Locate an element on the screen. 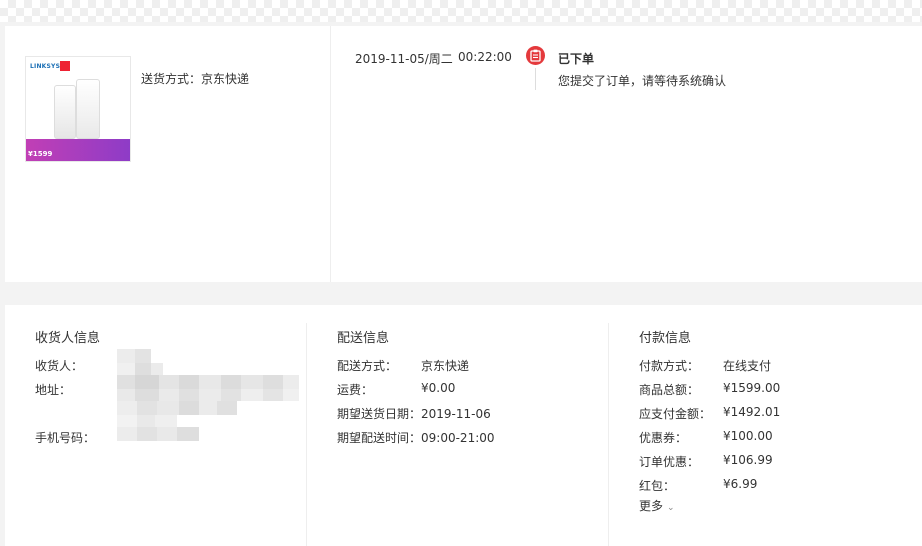 The width and height of the screenshot is (922, 546). consignee-phone-row: 手机号码： is located at coordinates (65, 437).